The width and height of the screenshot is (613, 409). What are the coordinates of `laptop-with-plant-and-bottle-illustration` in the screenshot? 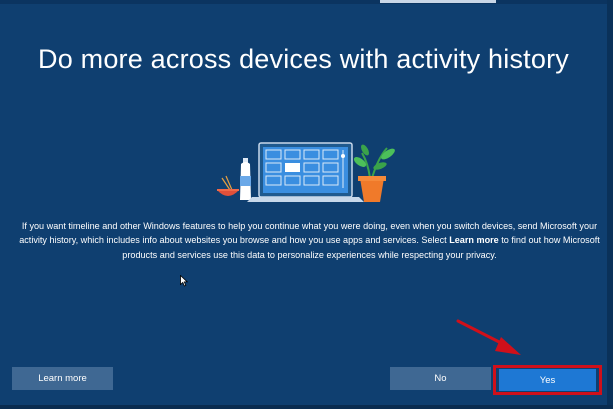 It's located at (306, 172).